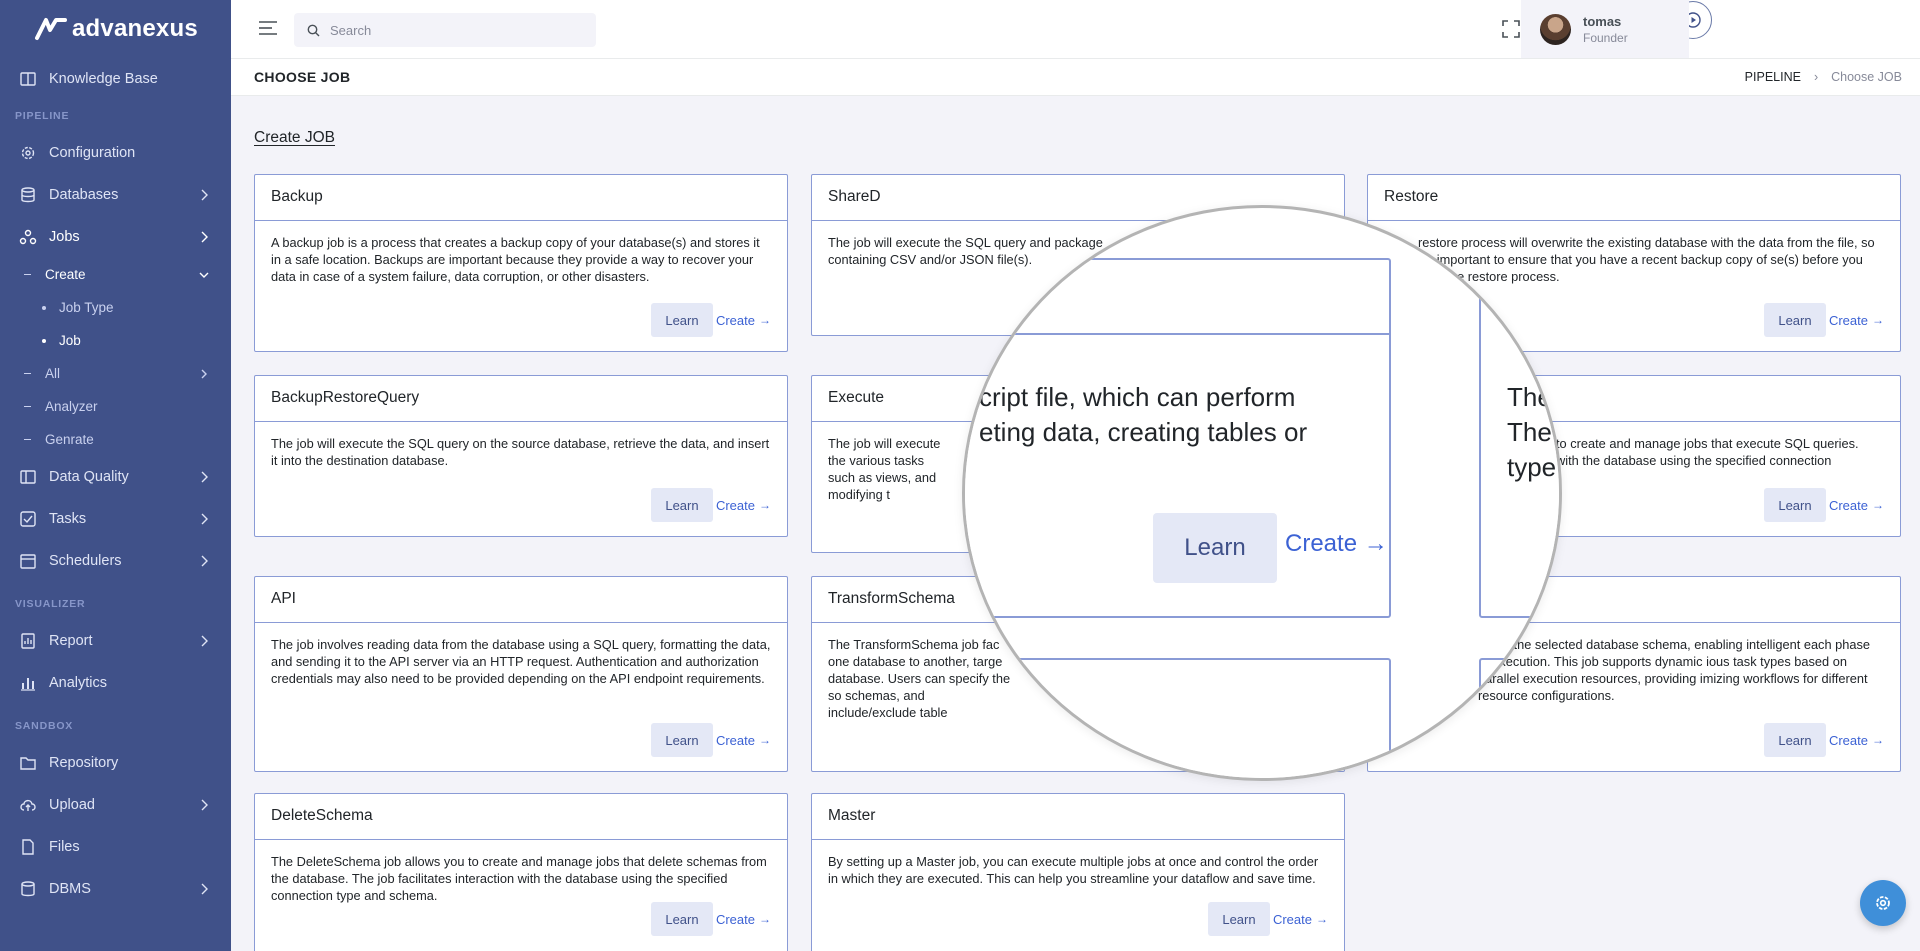 The width and height of the screenshot is (1920, 951). Describe the element at coordinates (70, 889) in the screenshot. I see `sidebar-item-label: DBMS` at that location.